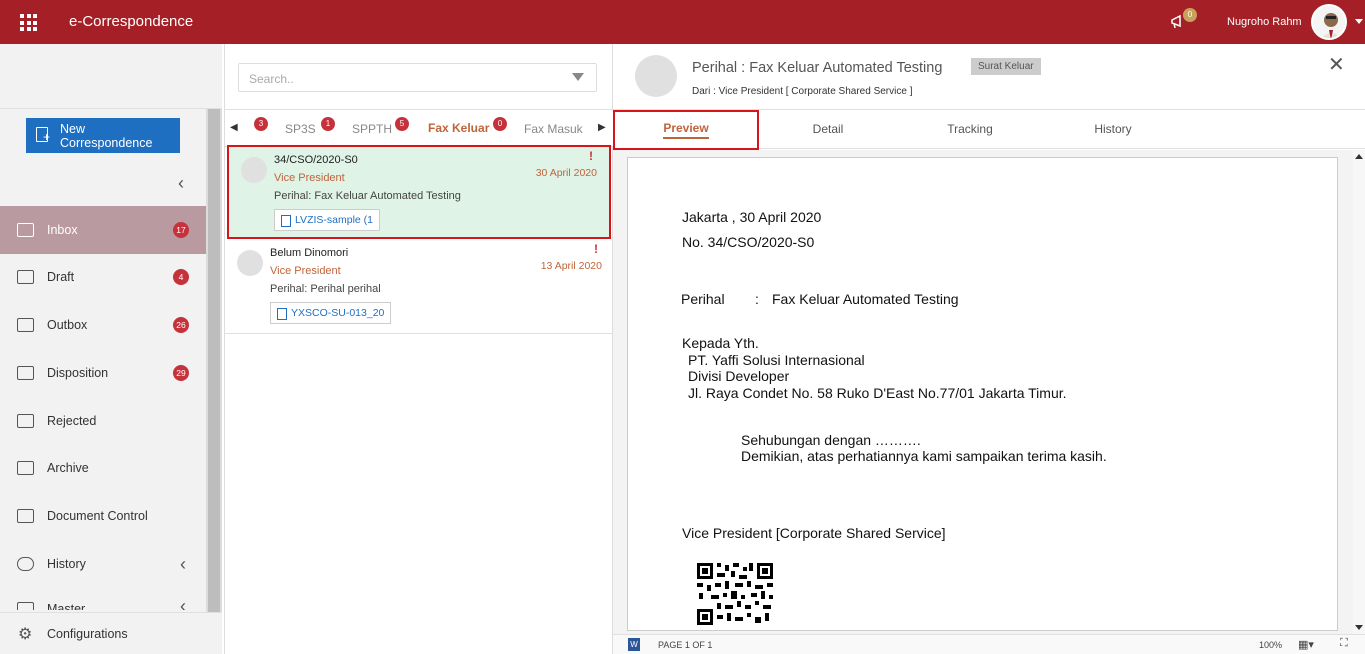 Image resolution: width=1365 pixels, height=654 pixels. I want to click on tab-tracking: Tracking, so click(970, 129).